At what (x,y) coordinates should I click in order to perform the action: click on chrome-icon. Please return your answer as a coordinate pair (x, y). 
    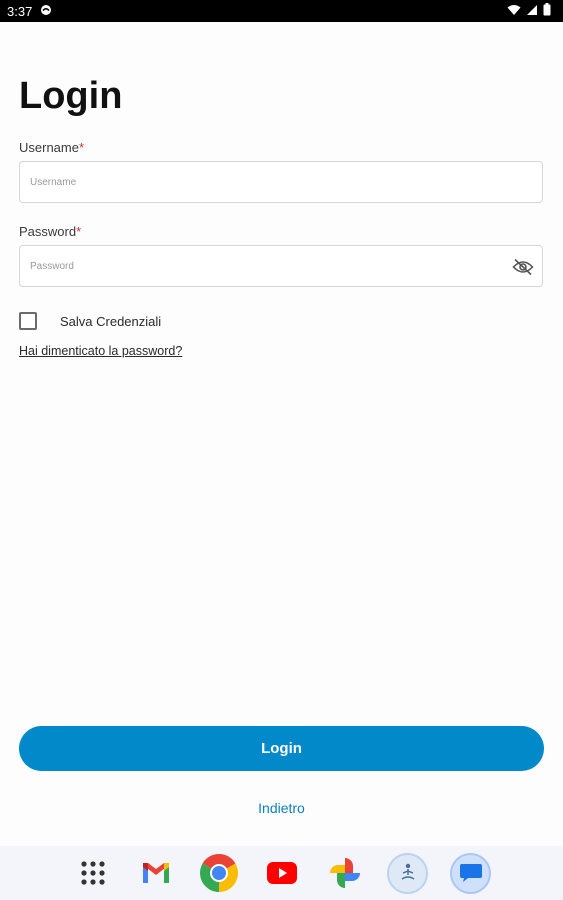
    Looking at the image, I should click on (218, 873).